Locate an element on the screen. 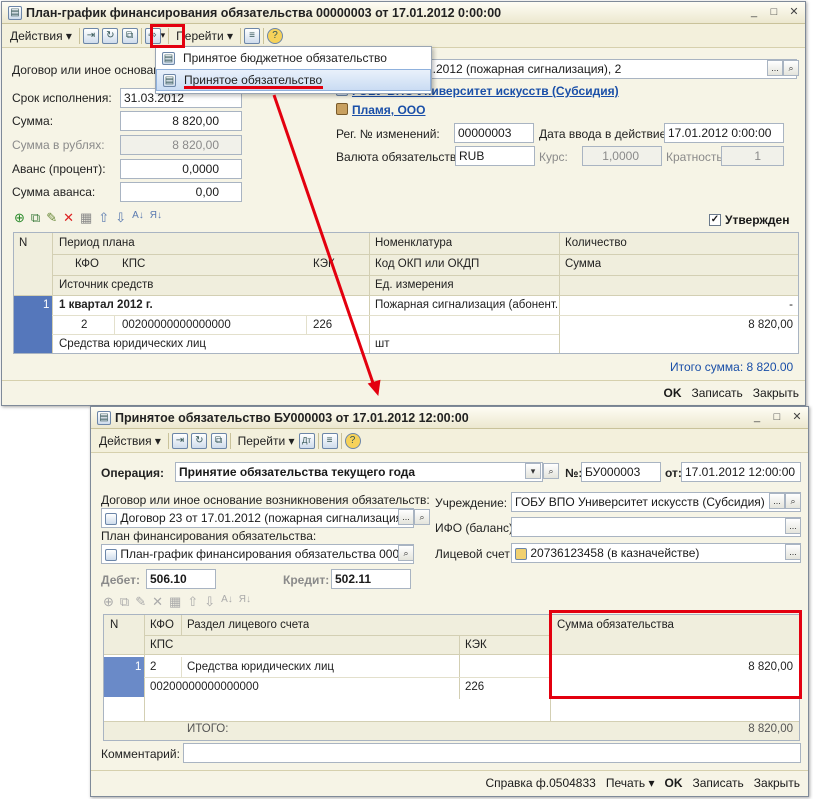 The image size is (813, 799). red-arrow is located at coordinates (326, 245).